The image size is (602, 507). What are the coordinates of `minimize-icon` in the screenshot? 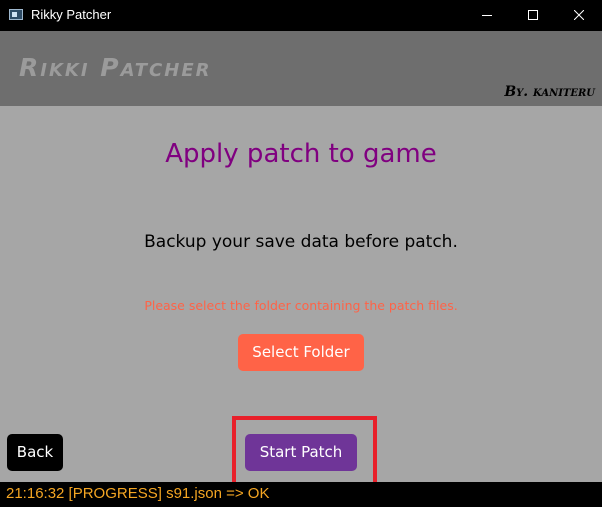 It's located at (487, 15).